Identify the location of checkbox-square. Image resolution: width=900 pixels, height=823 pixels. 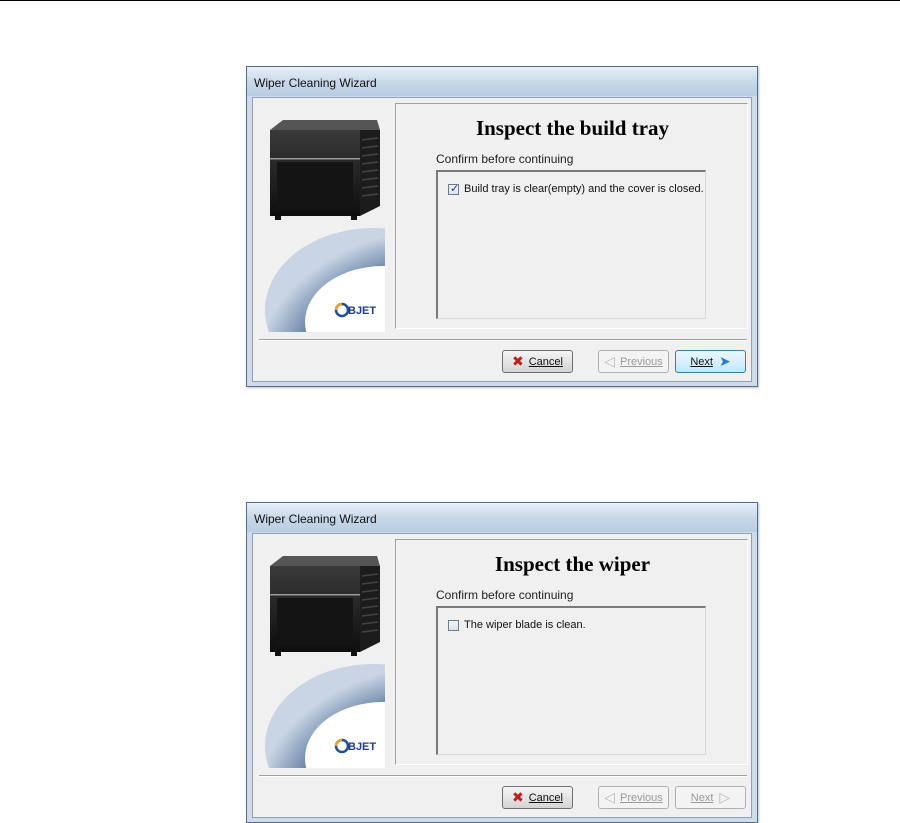
(453, 625).